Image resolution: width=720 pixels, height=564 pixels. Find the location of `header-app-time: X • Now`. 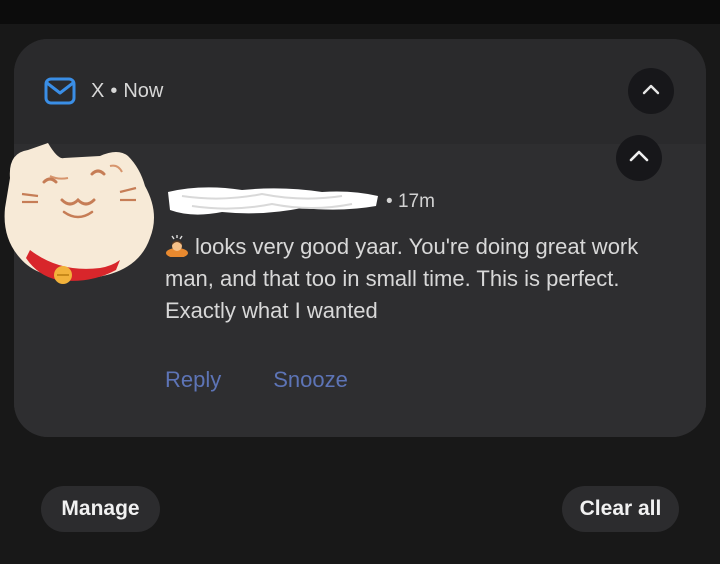

header-app-time: X • Now is located at coordinates (127, 91).